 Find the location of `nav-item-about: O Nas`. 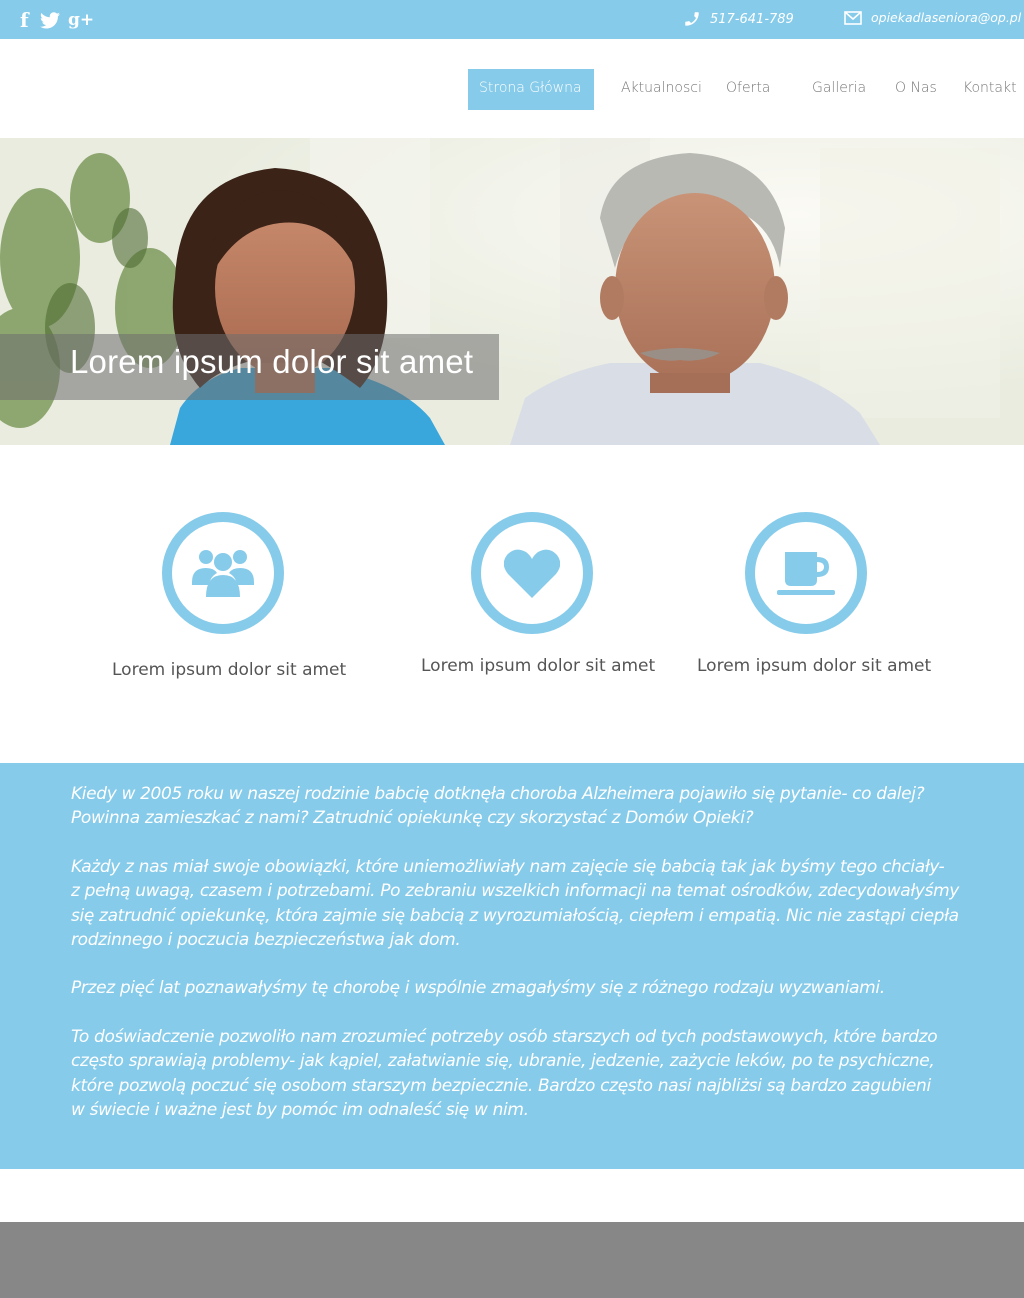

nav-item-about: O Nas is located at coordinates (916, 89).